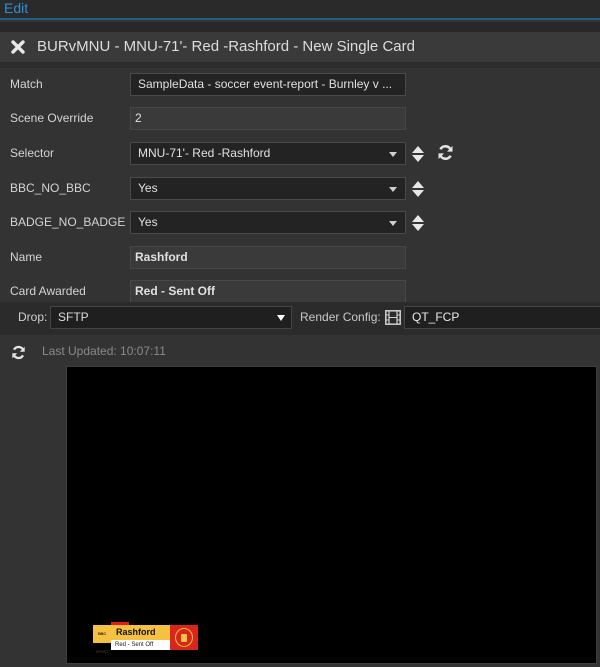  I want to click on form-row-scene-override: Scene Override 2, so click(300, 121).